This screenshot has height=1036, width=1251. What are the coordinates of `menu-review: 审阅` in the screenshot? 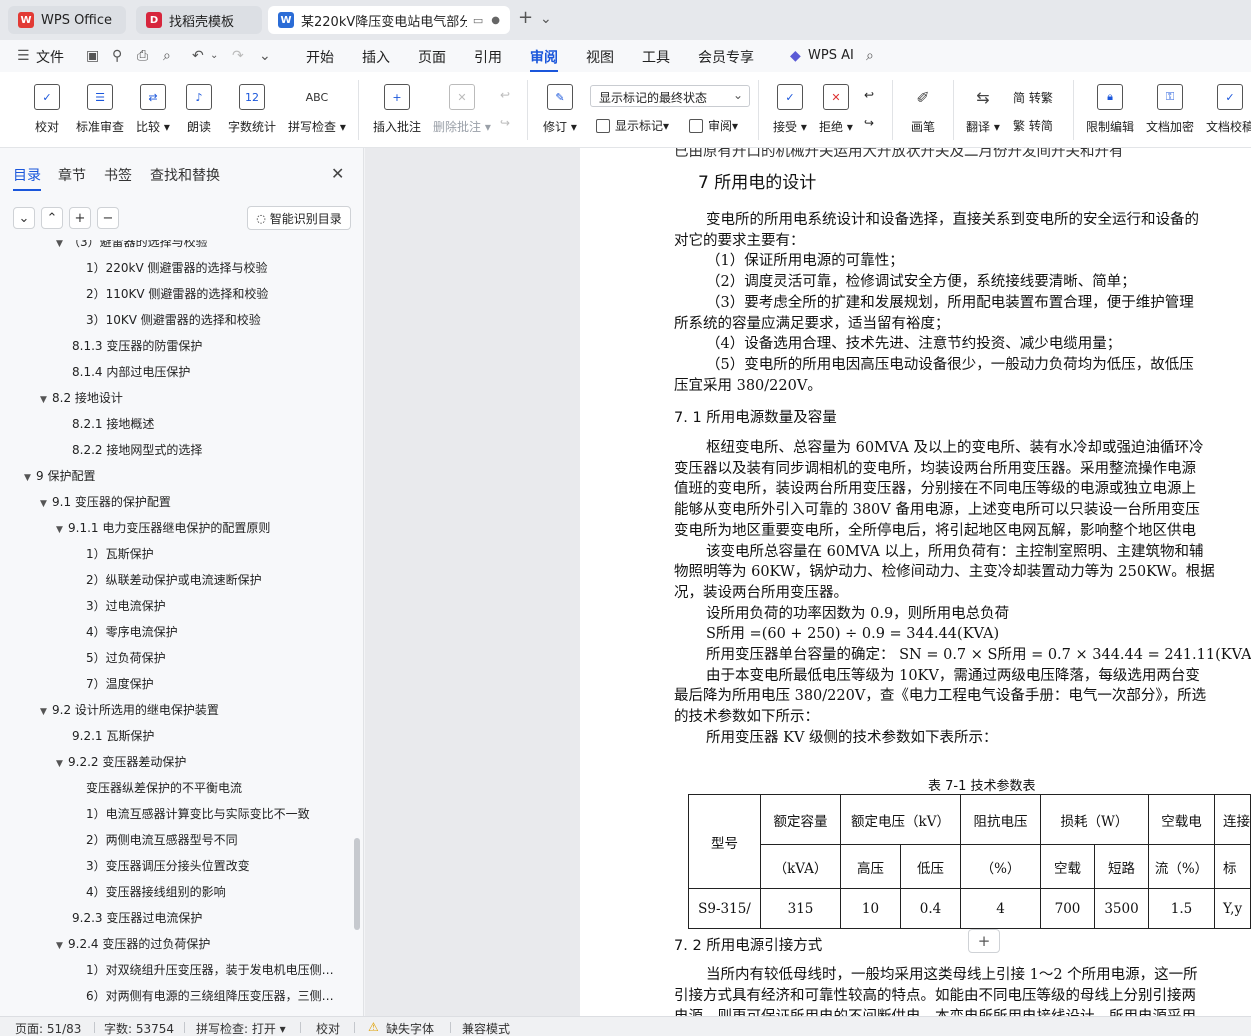 It's located at (544, 59).